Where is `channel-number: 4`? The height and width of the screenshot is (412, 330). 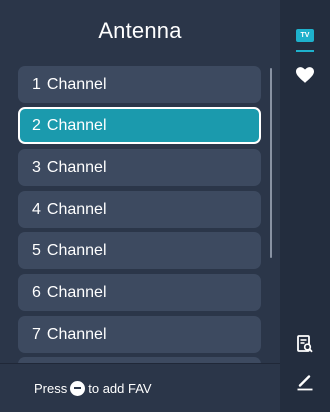
channel-number: 4 is located at coordinates (36, 209).